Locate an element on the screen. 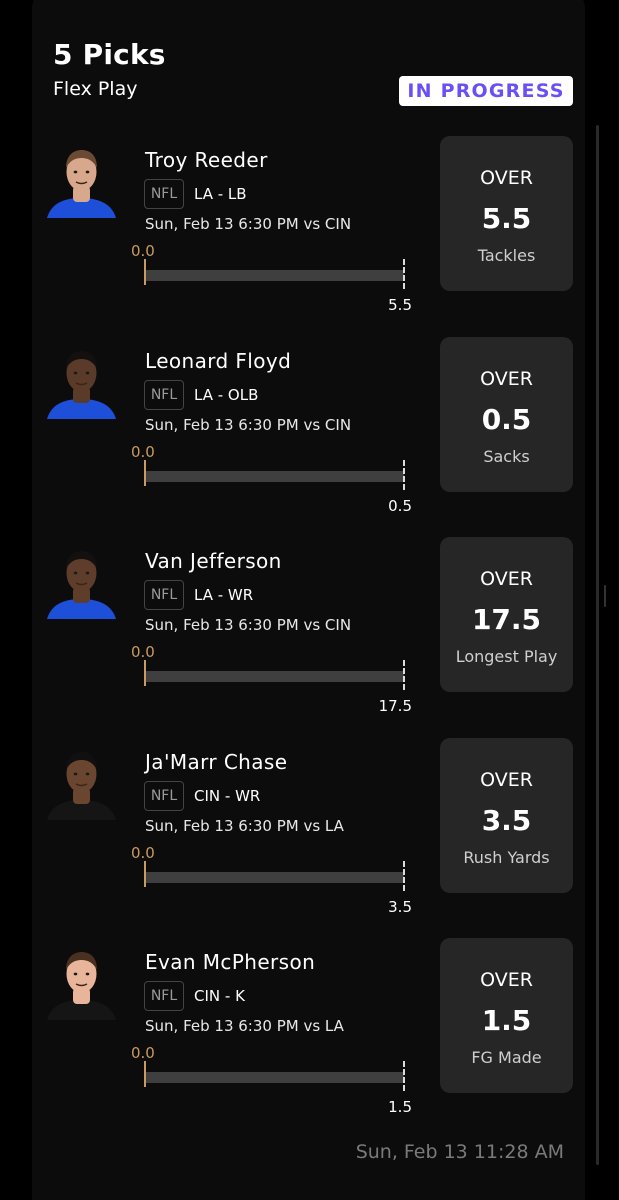  projection-card: OVER 0.5 Sacks is located at coordinates (506, 414).